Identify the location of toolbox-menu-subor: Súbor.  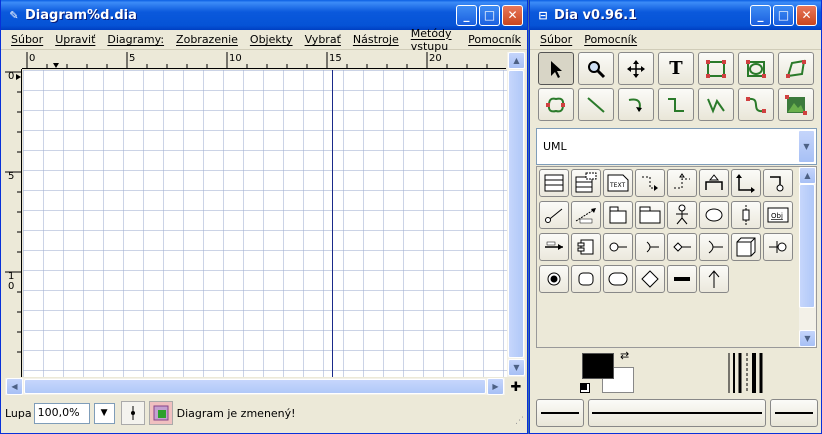
(556, 39).